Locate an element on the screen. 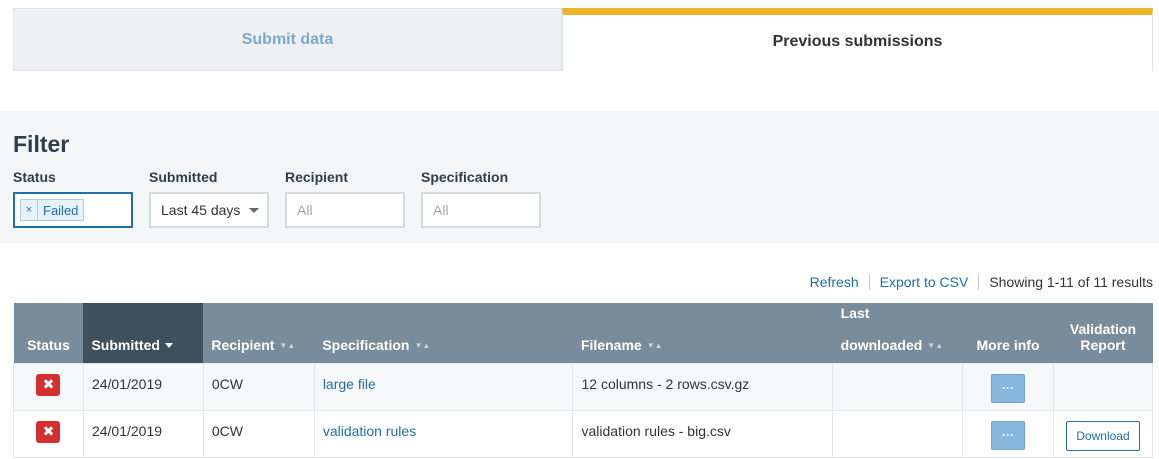  submitted-select-value: Last 45 days is located at coordinates (201, 210).